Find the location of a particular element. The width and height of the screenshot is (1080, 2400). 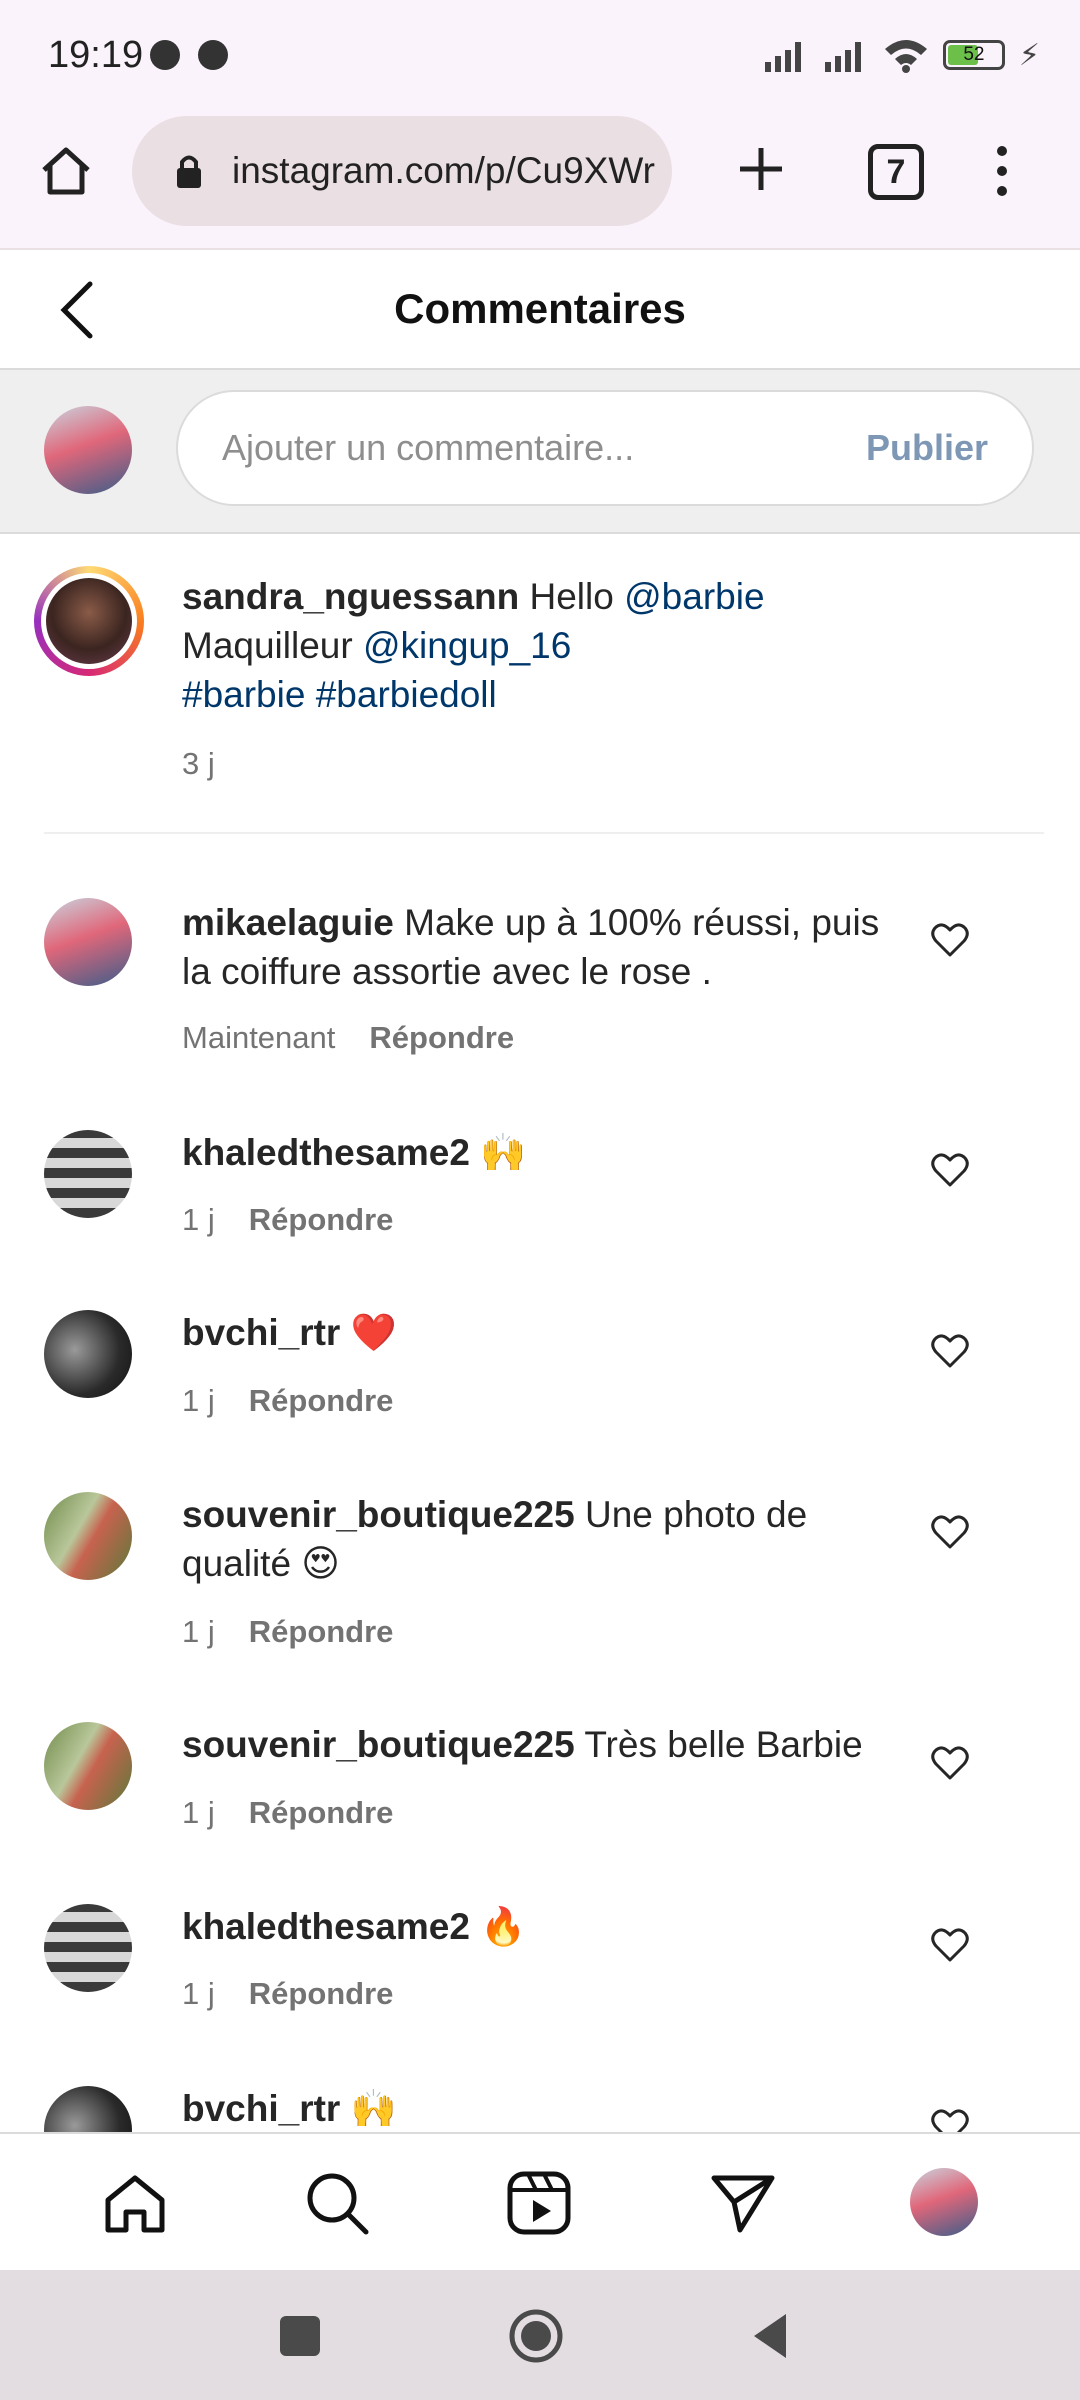

status-icons: 52 ⚡ is located at coordinates (901, 55).